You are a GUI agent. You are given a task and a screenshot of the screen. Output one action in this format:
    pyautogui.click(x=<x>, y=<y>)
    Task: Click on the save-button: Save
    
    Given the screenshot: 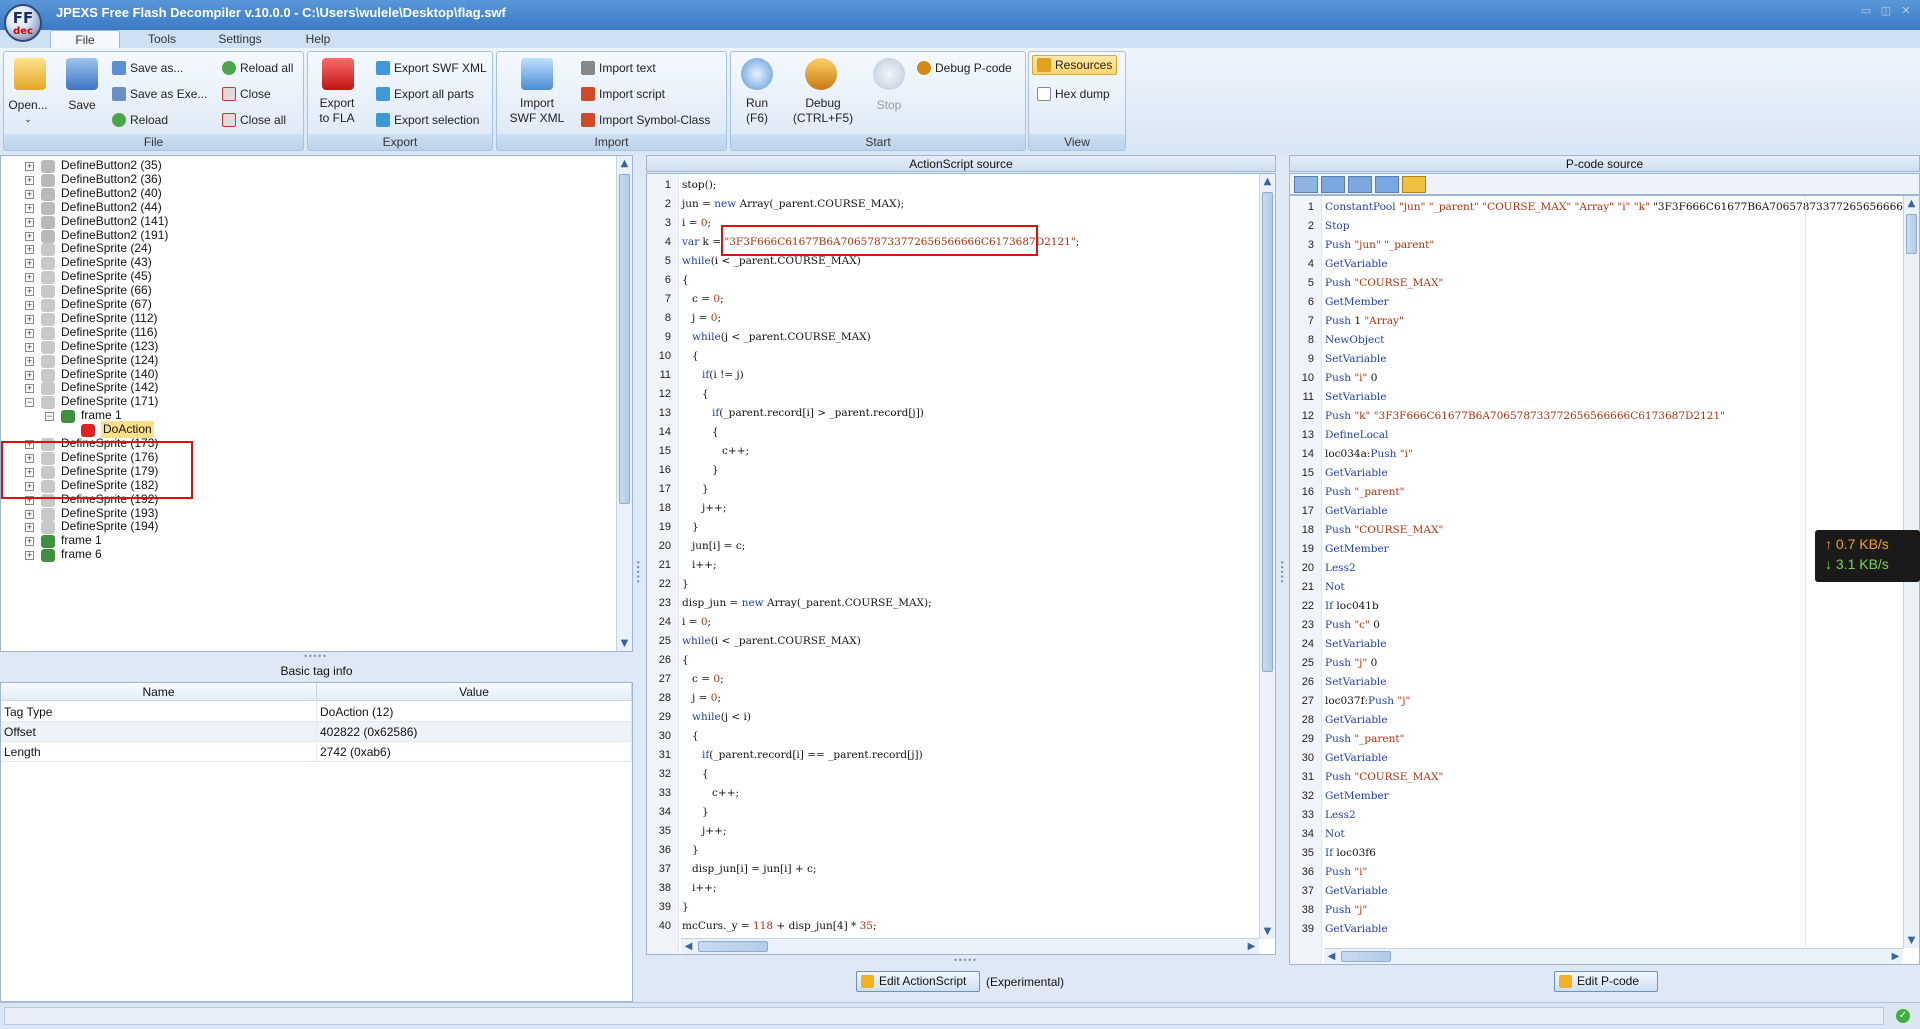 What is the action you would take?
    pyautogui.click(x=82, y=105)
    